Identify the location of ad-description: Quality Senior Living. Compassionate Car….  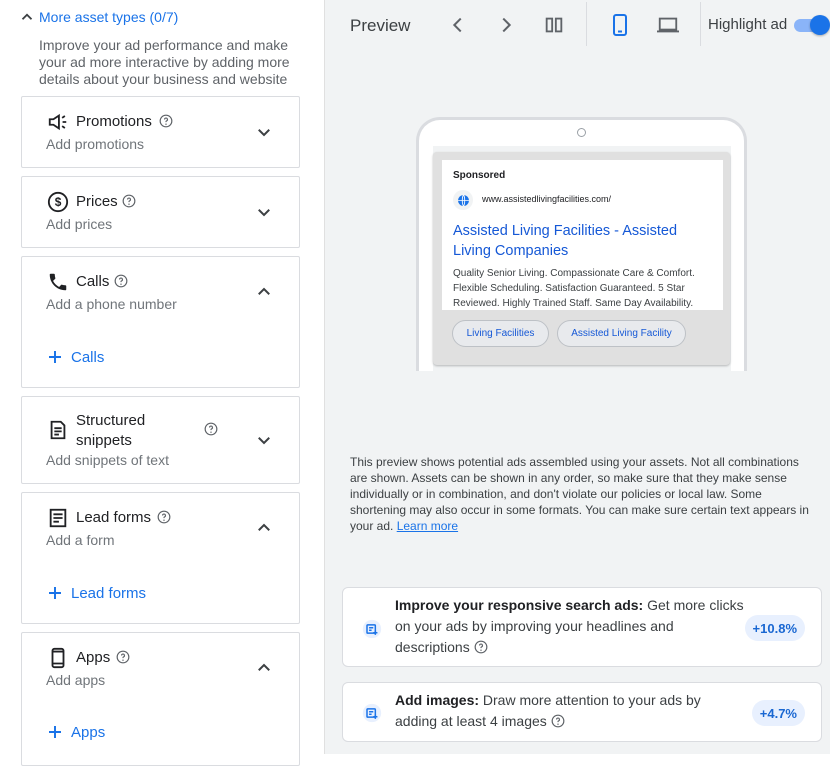
(574, 288).